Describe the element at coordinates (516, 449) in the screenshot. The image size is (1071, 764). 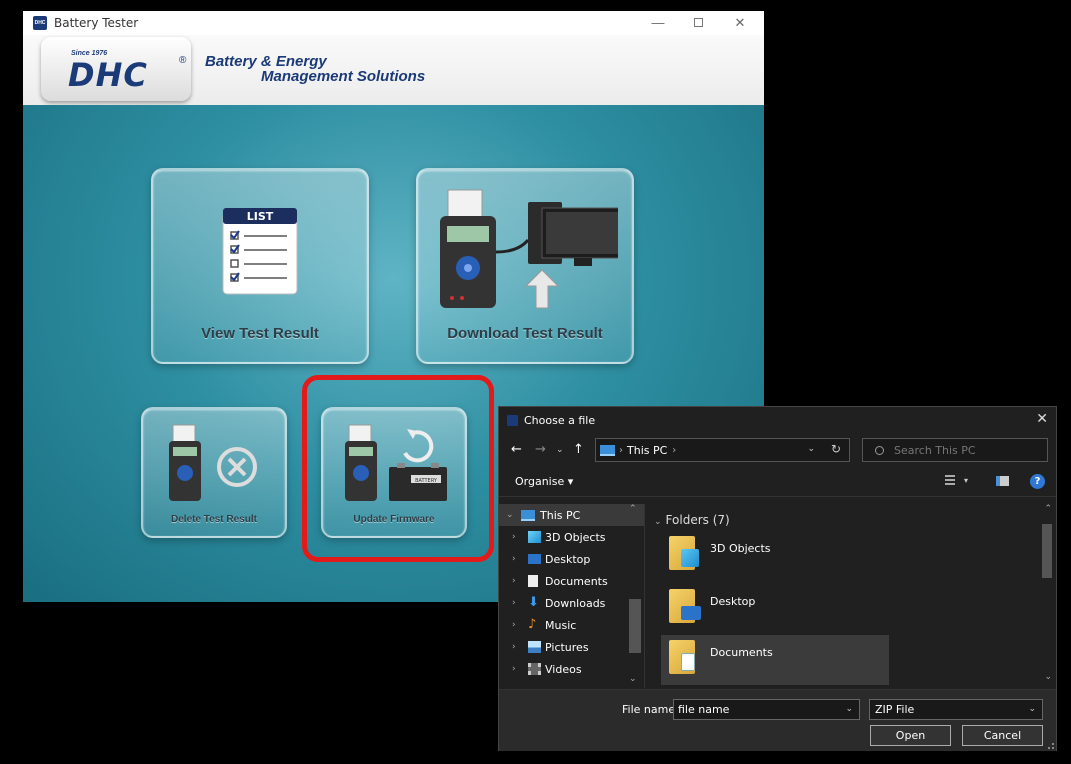
I see `back-arrow-icon: ←` at that location.